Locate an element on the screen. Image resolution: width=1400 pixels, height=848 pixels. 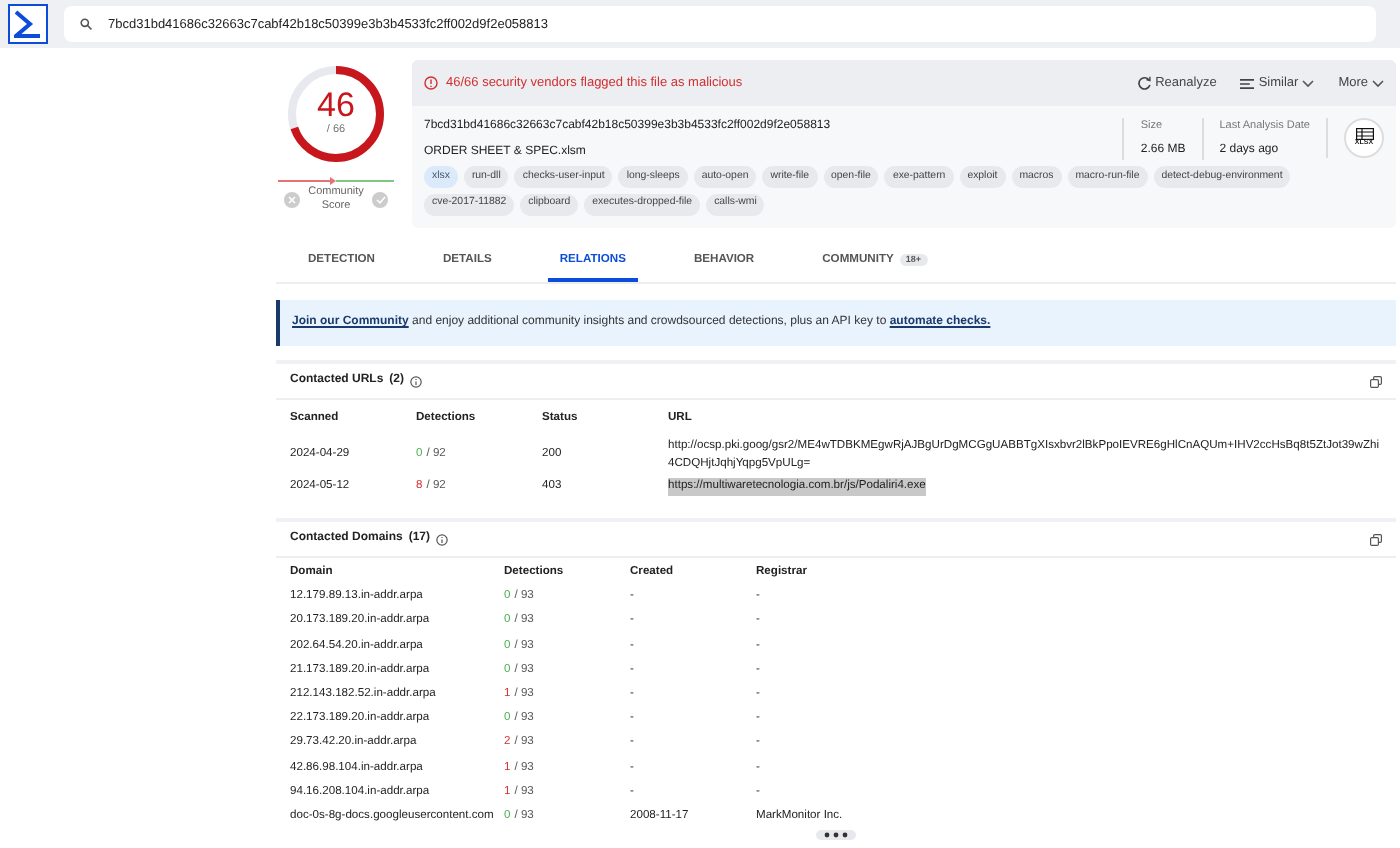
search-icon is located at coordinates (86, 24).